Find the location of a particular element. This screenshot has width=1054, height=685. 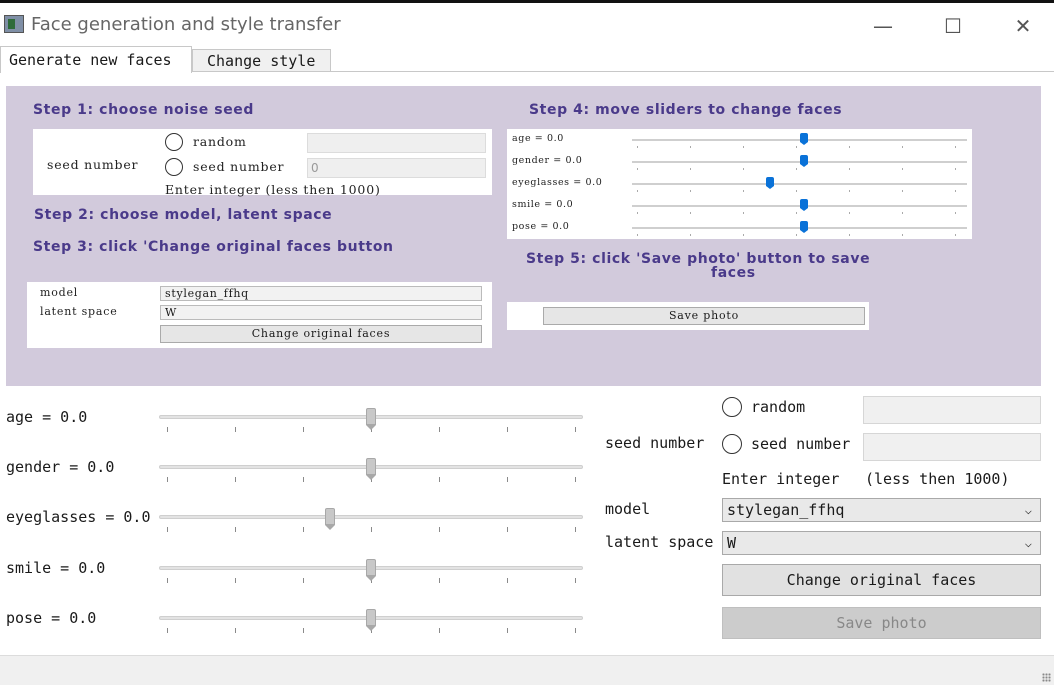

latent-space-select: W ⌵ is located at coordinates (881, 543).